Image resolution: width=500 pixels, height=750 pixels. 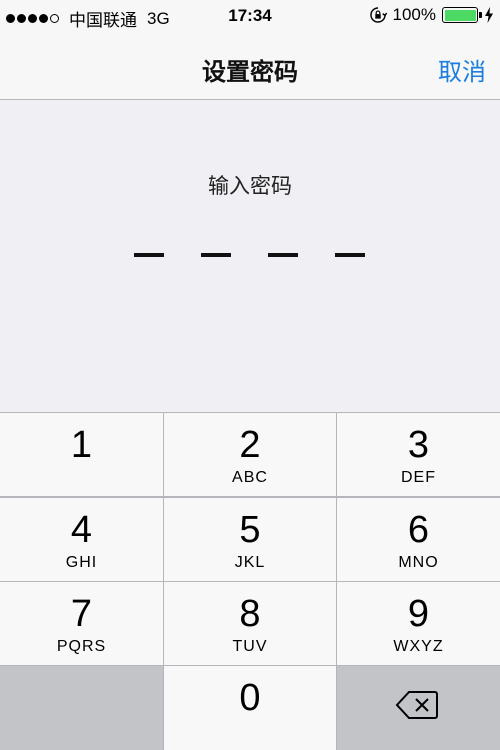 I want to click on battery-icon, so click(x=462, y=15).